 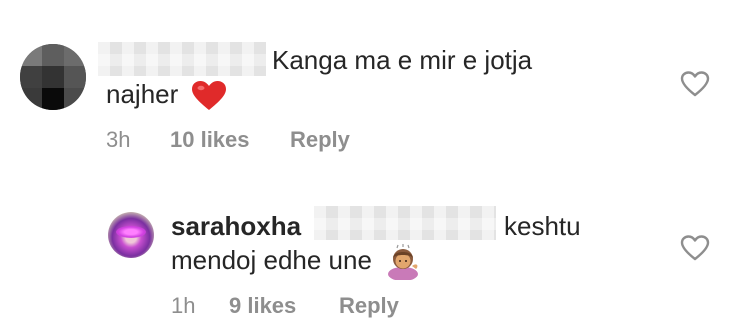 I want to click on likes-count: 10 likes, so click(x=210, y=140).